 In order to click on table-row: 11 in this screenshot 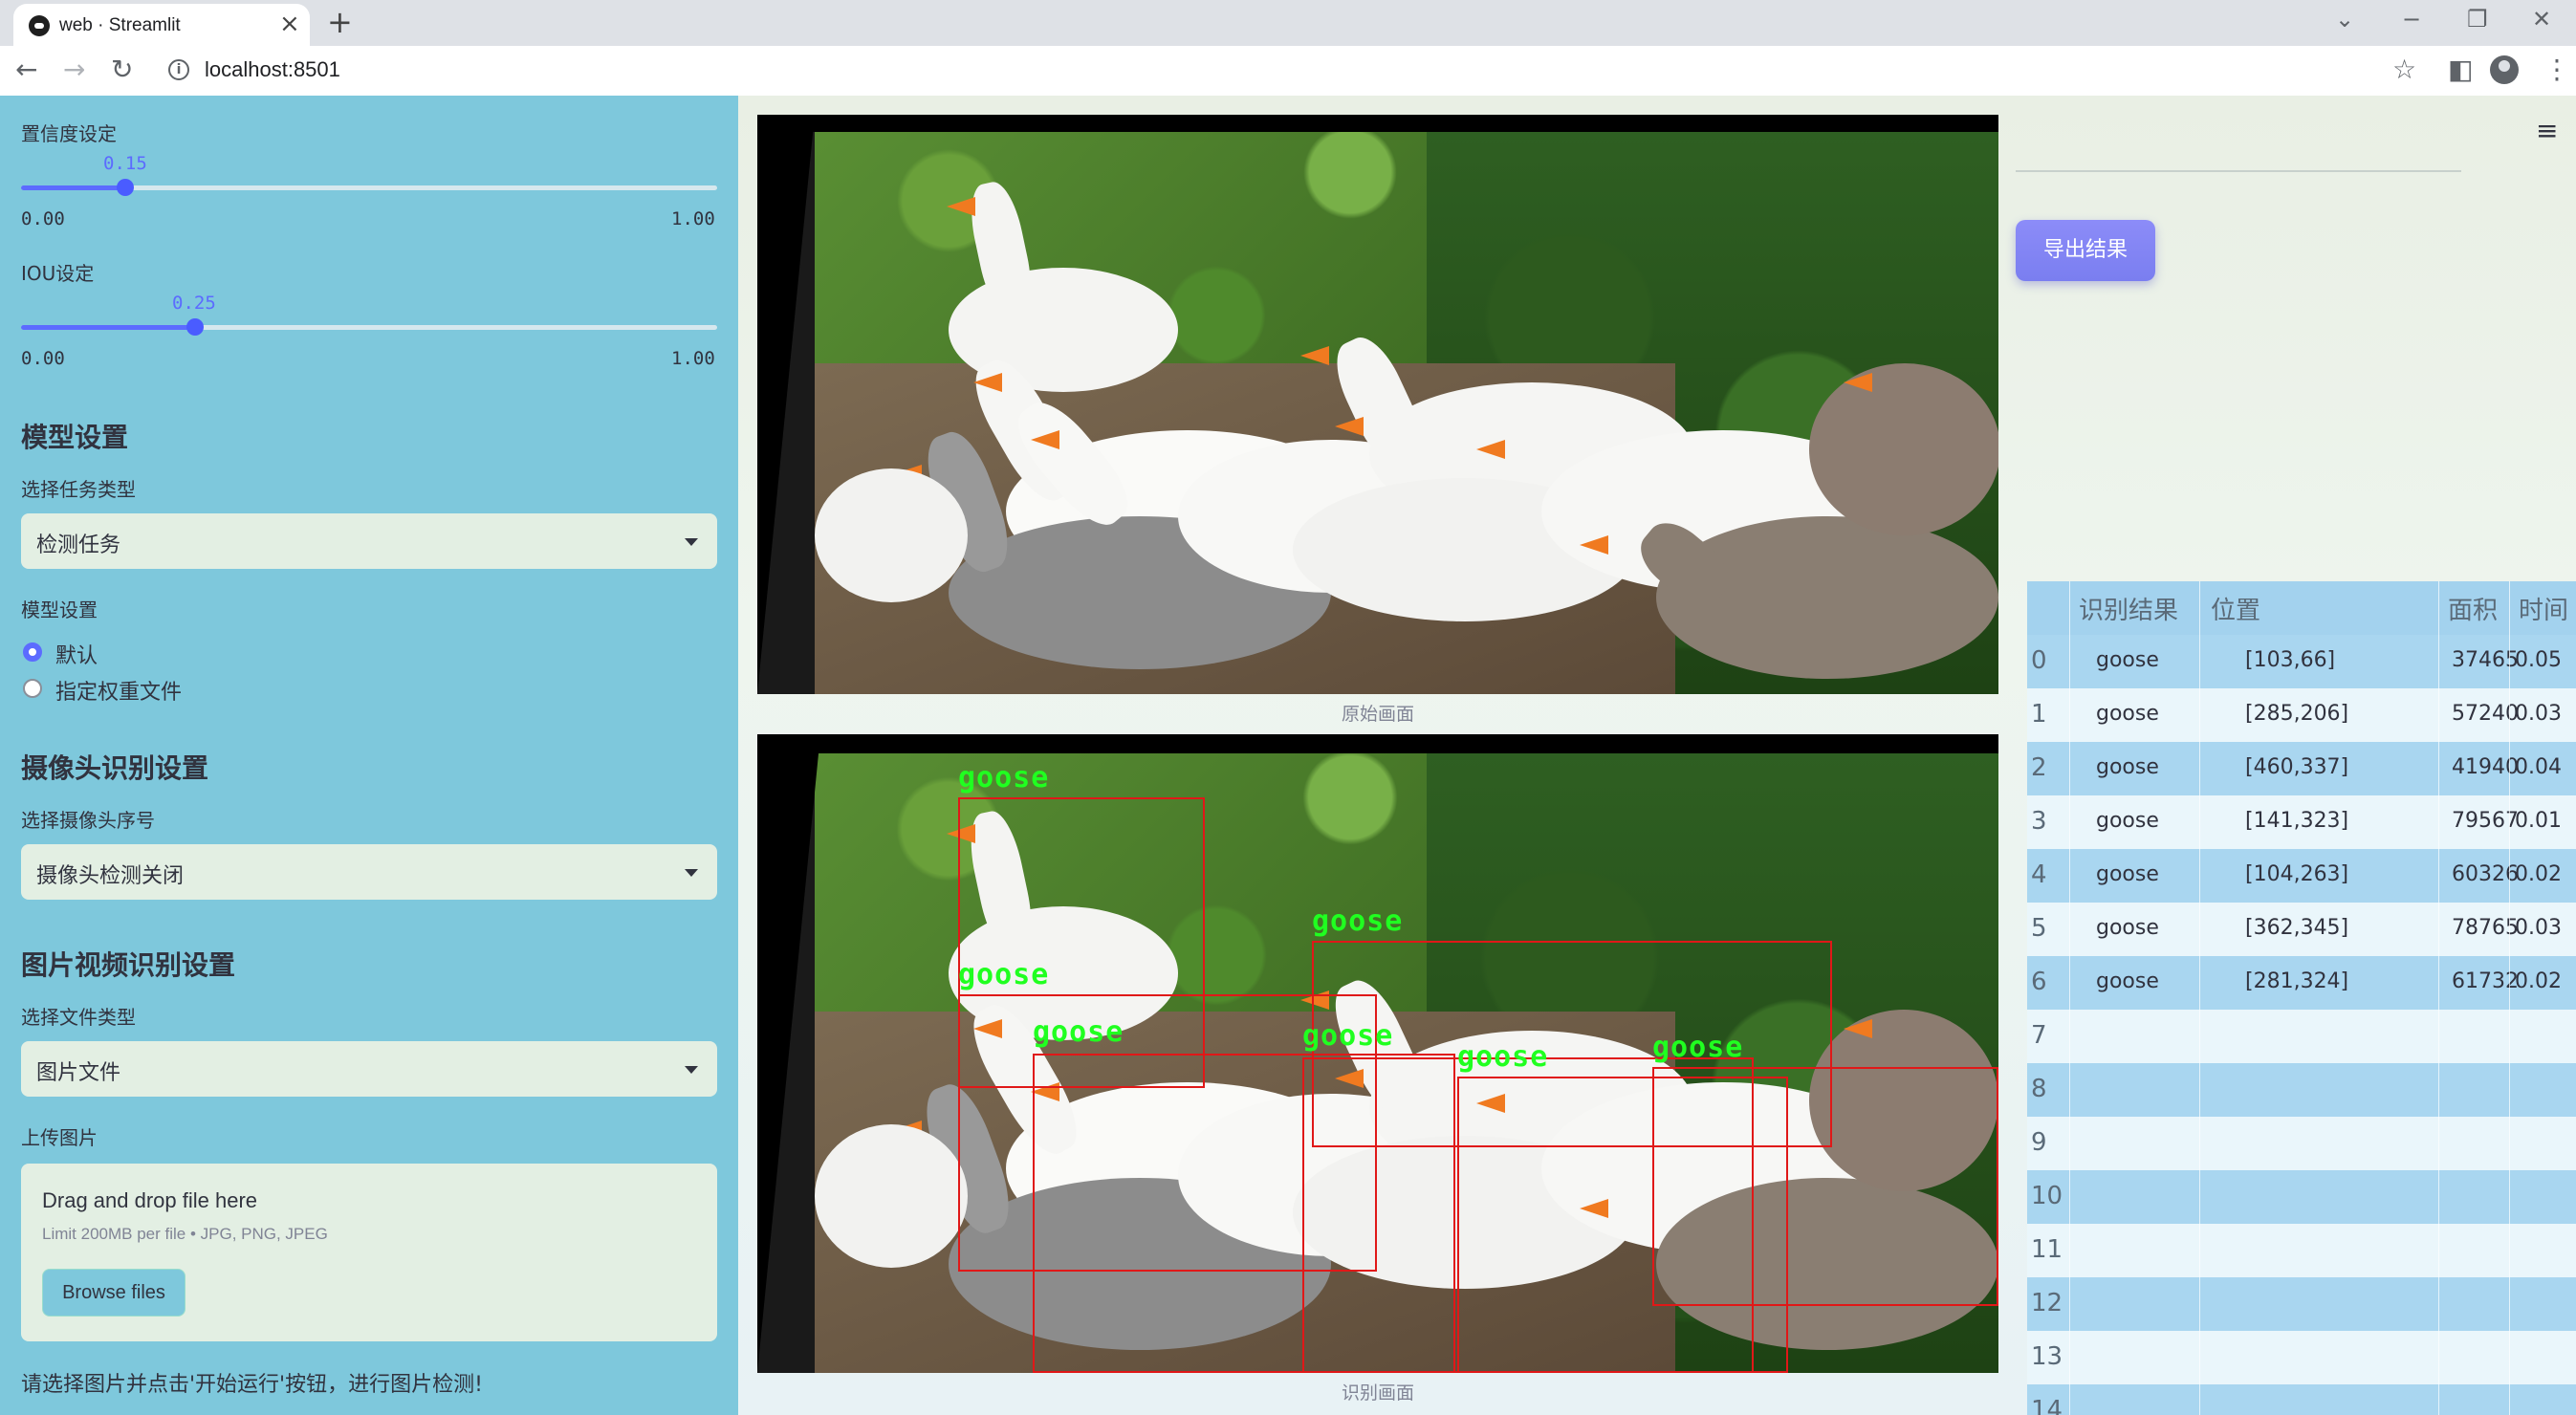, I will do `click(2301, 1250)`.